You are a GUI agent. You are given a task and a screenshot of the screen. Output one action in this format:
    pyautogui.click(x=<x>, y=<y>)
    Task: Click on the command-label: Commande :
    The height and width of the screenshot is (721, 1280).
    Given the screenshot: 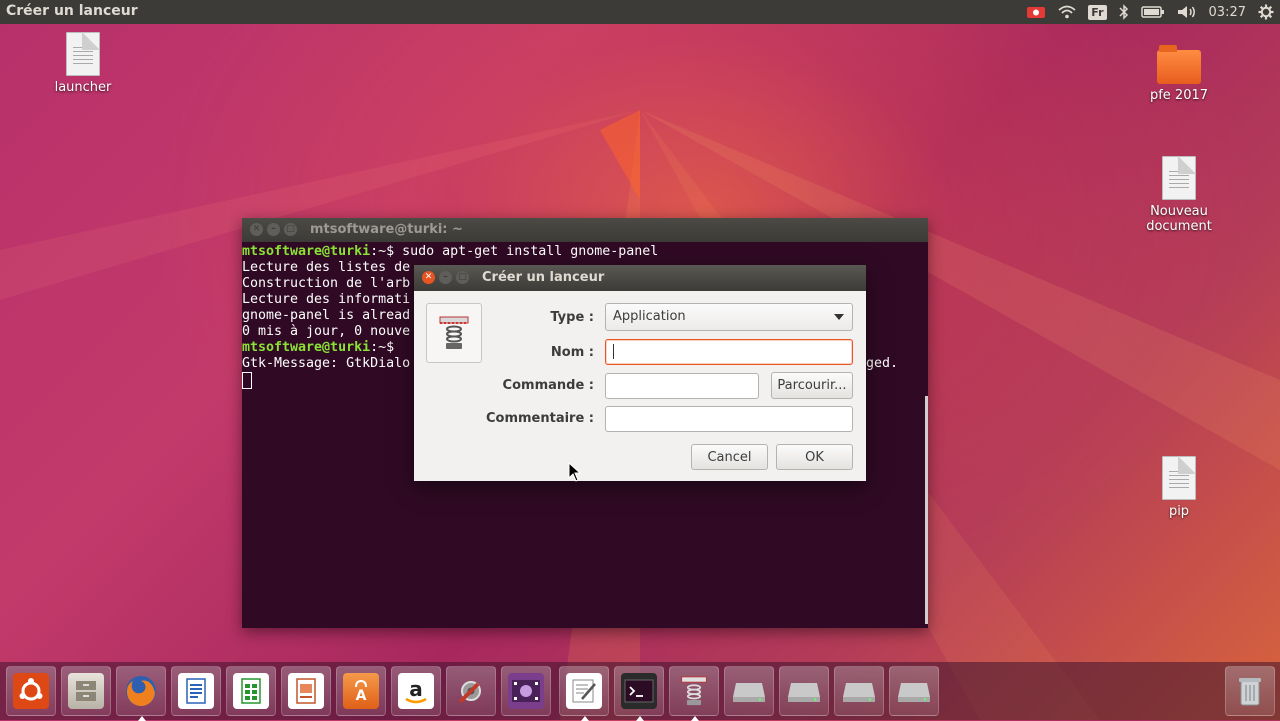 What is the action you would take?
    pyautogui.click(x=548, y=385)
    